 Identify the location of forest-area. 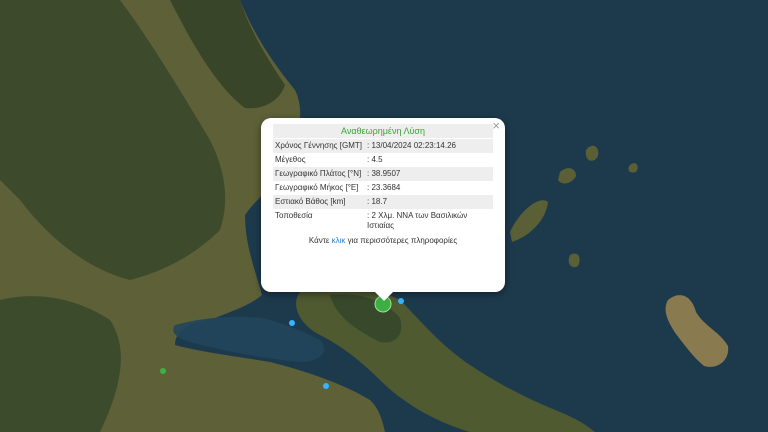
(60, 364).